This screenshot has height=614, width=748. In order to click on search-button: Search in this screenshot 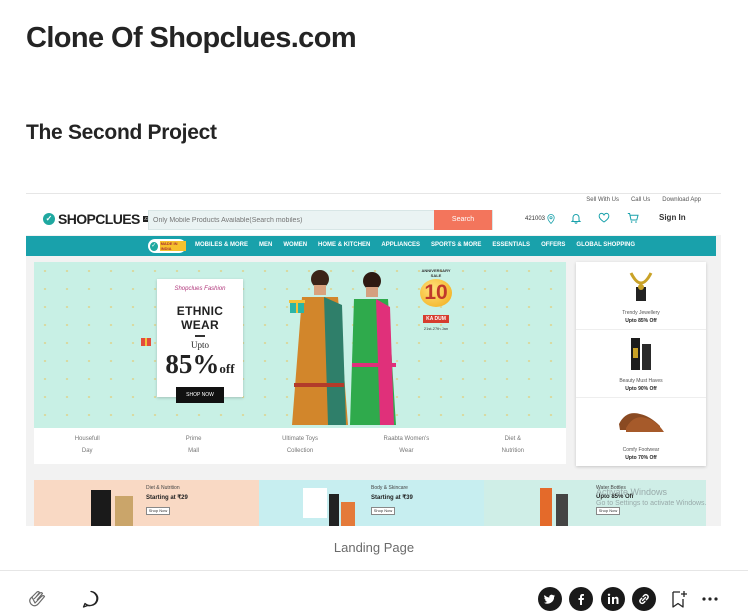, I will do `click(463, 220)`.